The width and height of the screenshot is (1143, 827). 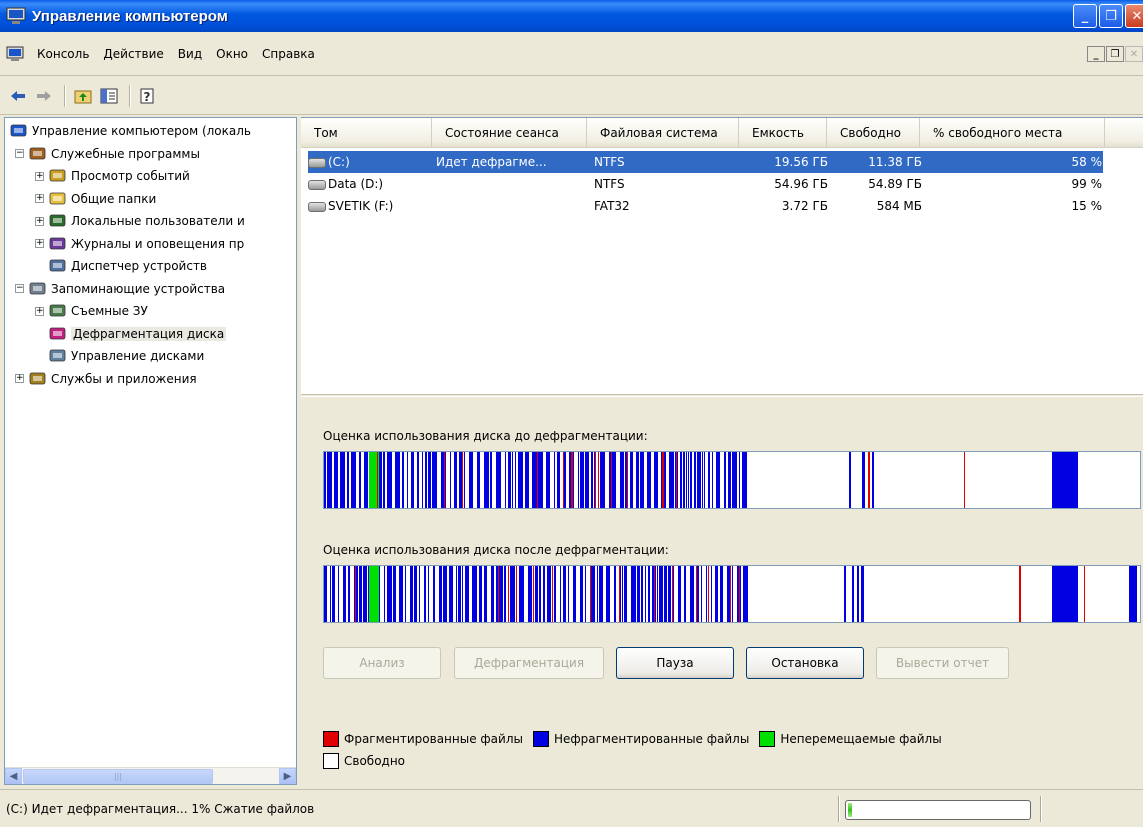 I want to click on menu-console: Консоль, so click(x=63, y=54).